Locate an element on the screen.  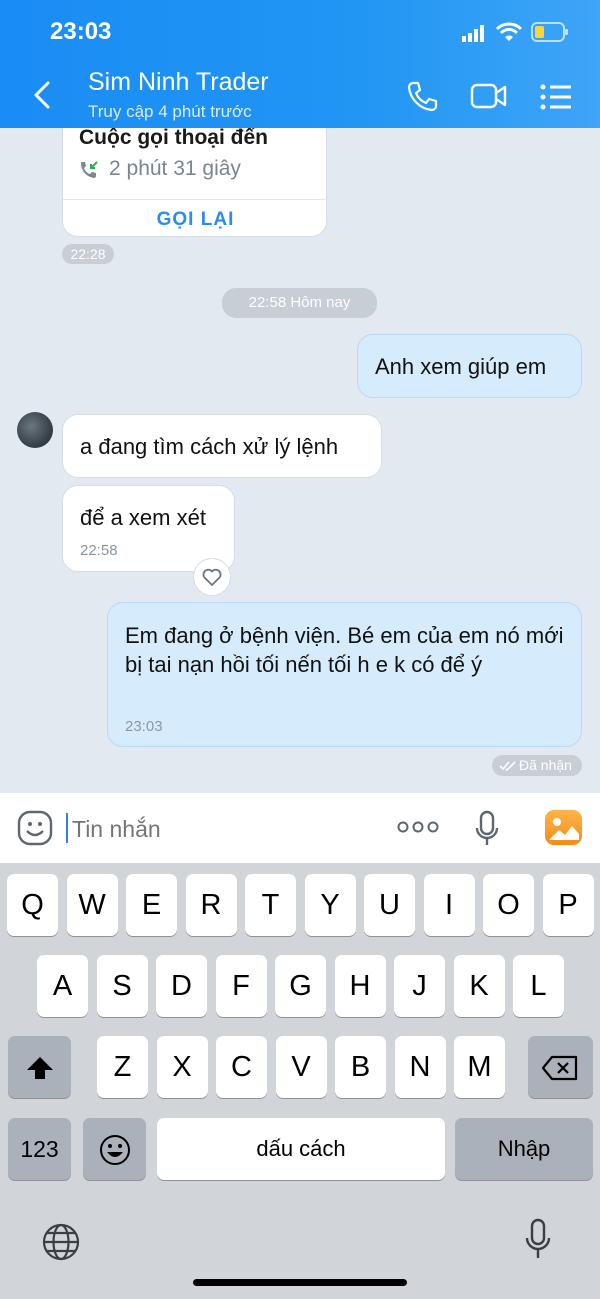
key-n: N is located at coordinates (420, 1067).